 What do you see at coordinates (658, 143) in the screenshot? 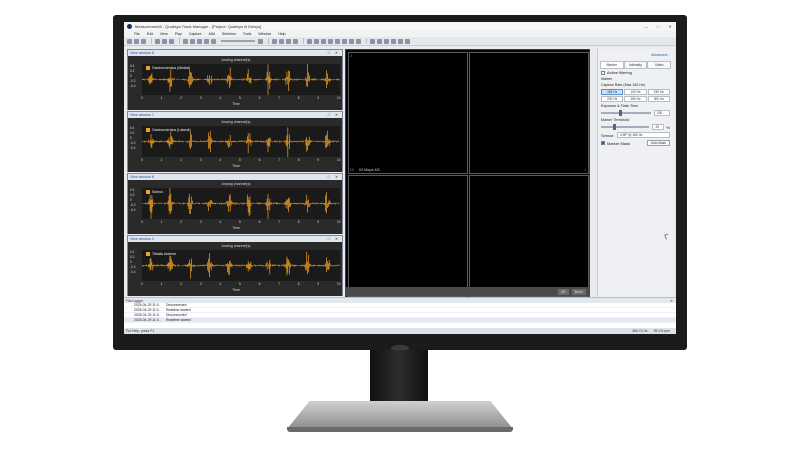
I see `auto-mask-button: Auto Mask` at bounding box center [658, 143].